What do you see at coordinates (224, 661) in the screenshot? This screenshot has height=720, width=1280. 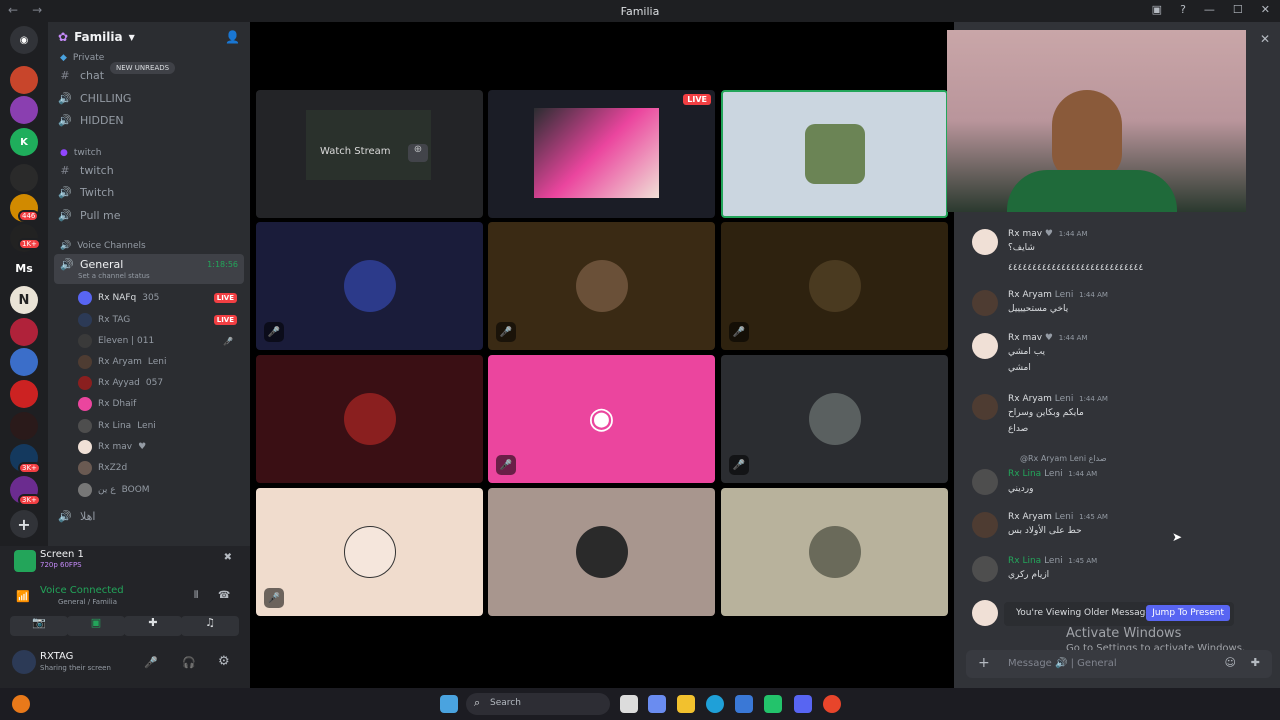 I see `gear-icon: ⚙` at bounding box center [224, 661].